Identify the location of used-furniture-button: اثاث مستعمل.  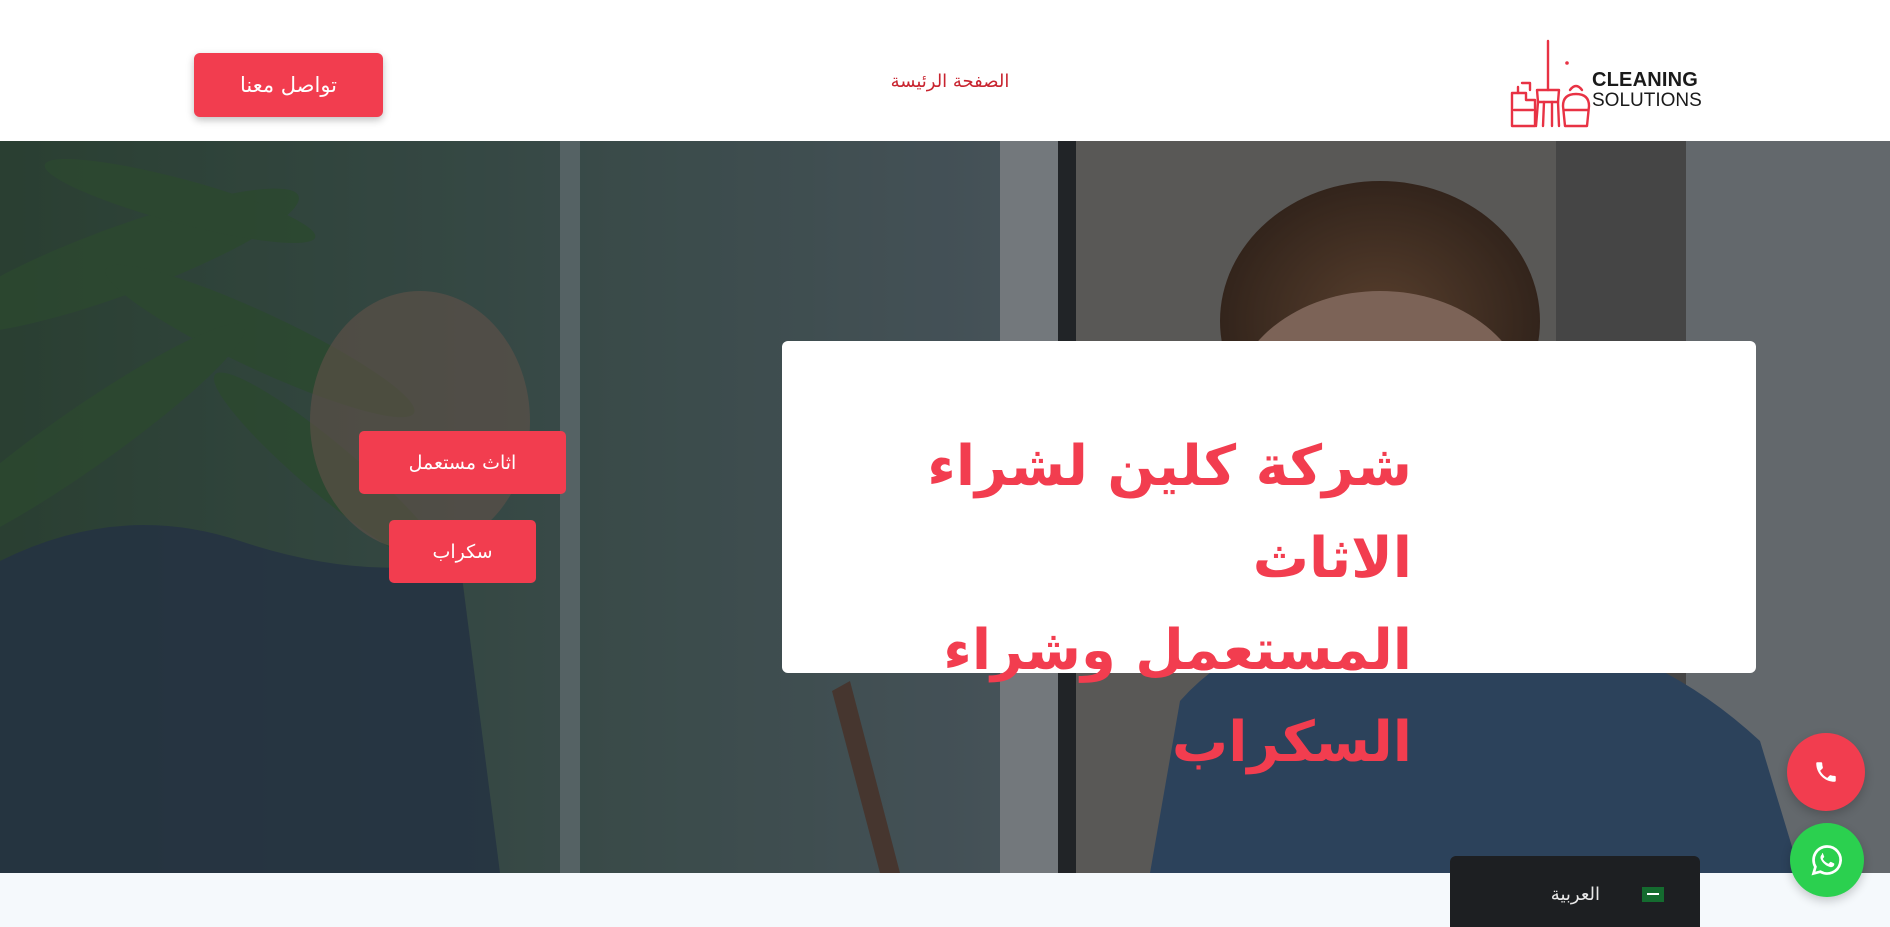
(462, 462).